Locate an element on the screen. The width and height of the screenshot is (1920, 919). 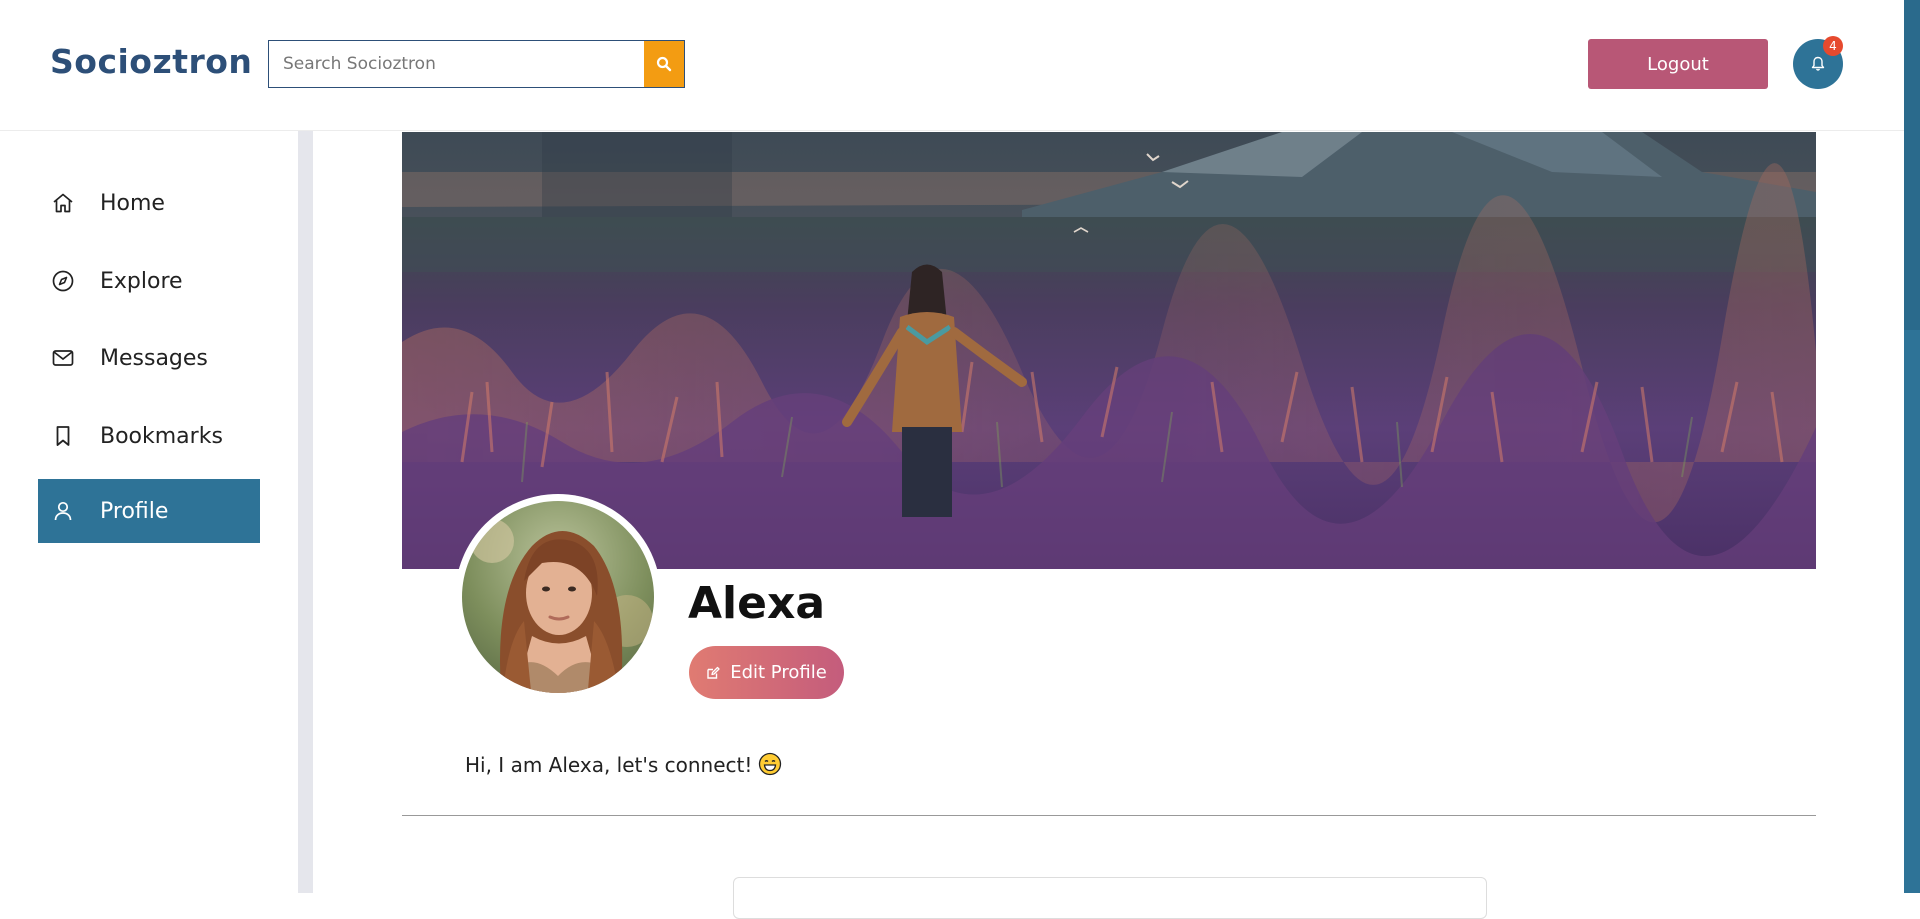
sidebar-item-label: Home is located at coordinates (132, 203).